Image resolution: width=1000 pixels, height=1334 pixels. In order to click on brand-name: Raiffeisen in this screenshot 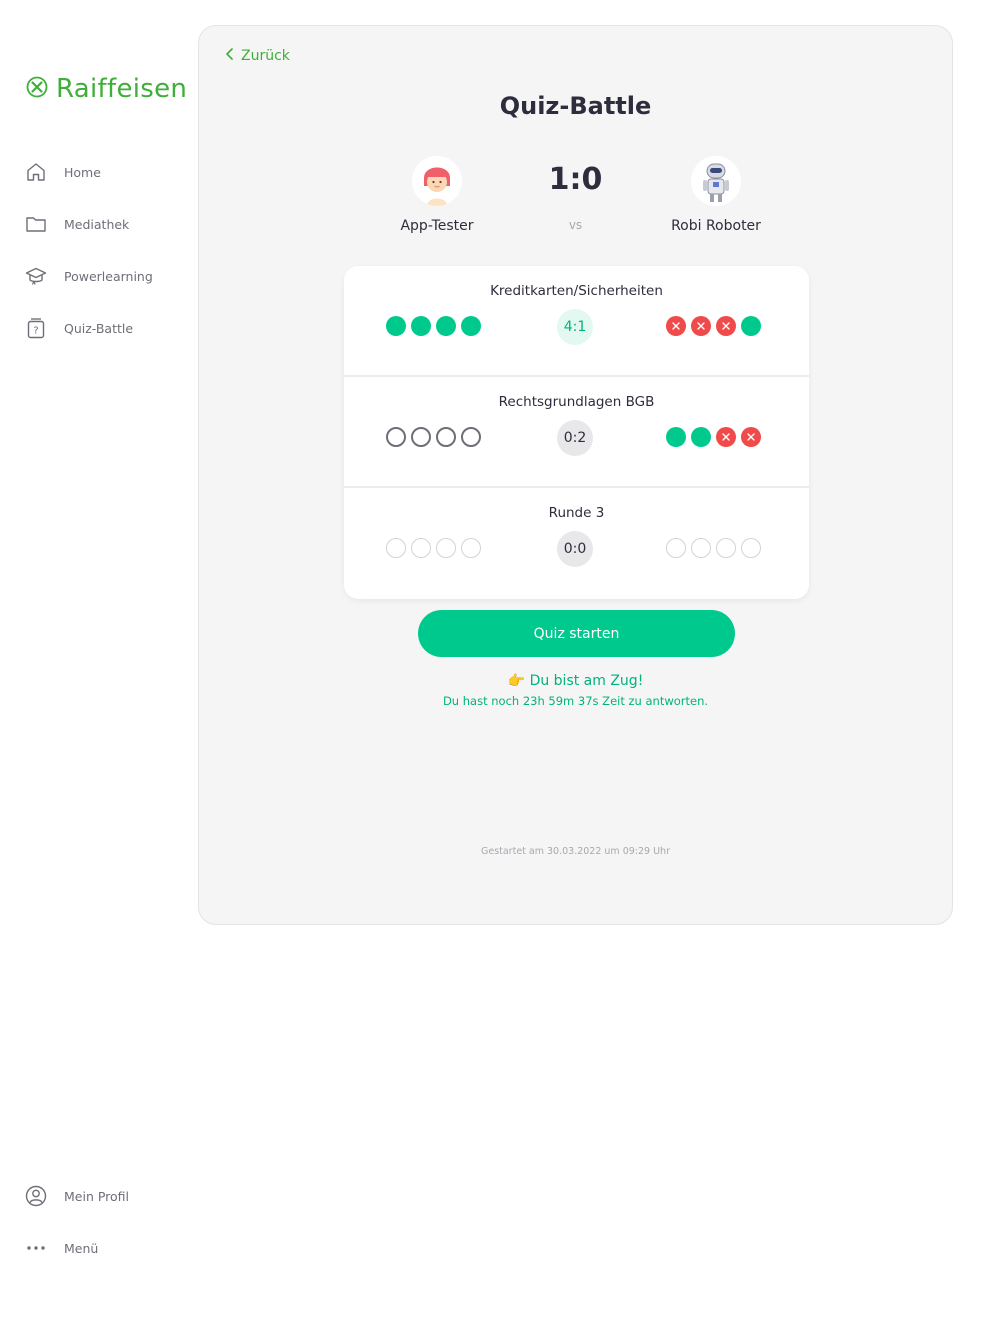, I will do `click(122, 89)`.